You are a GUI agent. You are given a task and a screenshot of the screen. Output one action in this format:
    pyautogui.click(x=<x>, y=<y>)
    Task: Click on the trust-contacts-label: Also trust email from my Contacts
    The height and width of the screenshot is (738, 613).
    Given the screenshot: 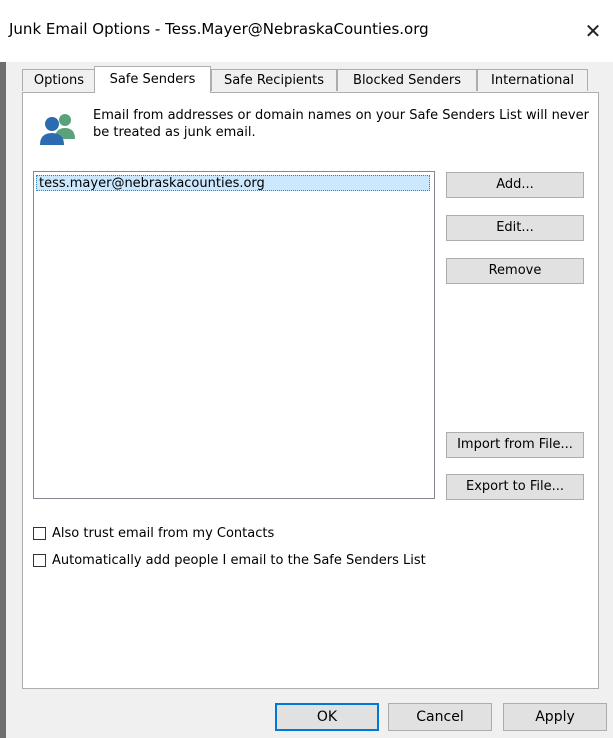 What is the action you would take?
    pyautogui.click(x=163, y=533)
    